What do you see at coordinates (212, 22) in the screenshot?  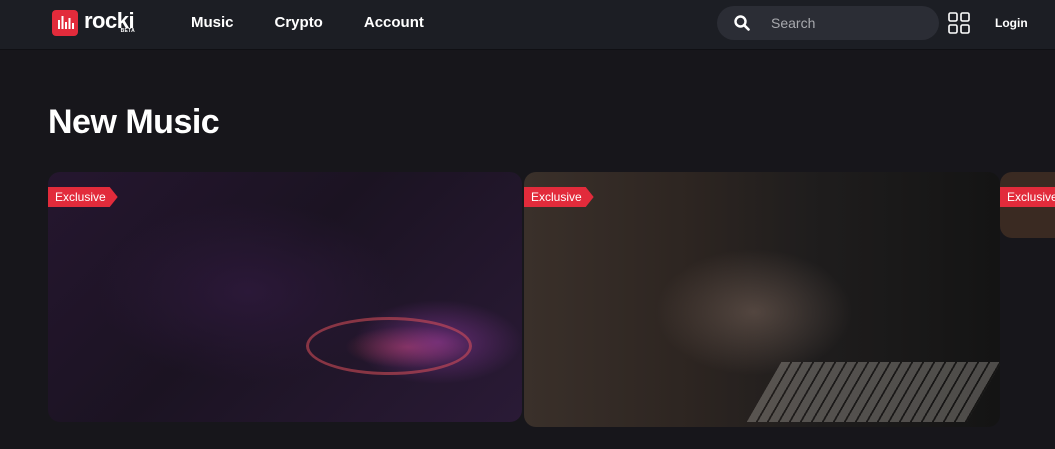 I see `nav-item-music: Music` at bounding box center [212, 22].